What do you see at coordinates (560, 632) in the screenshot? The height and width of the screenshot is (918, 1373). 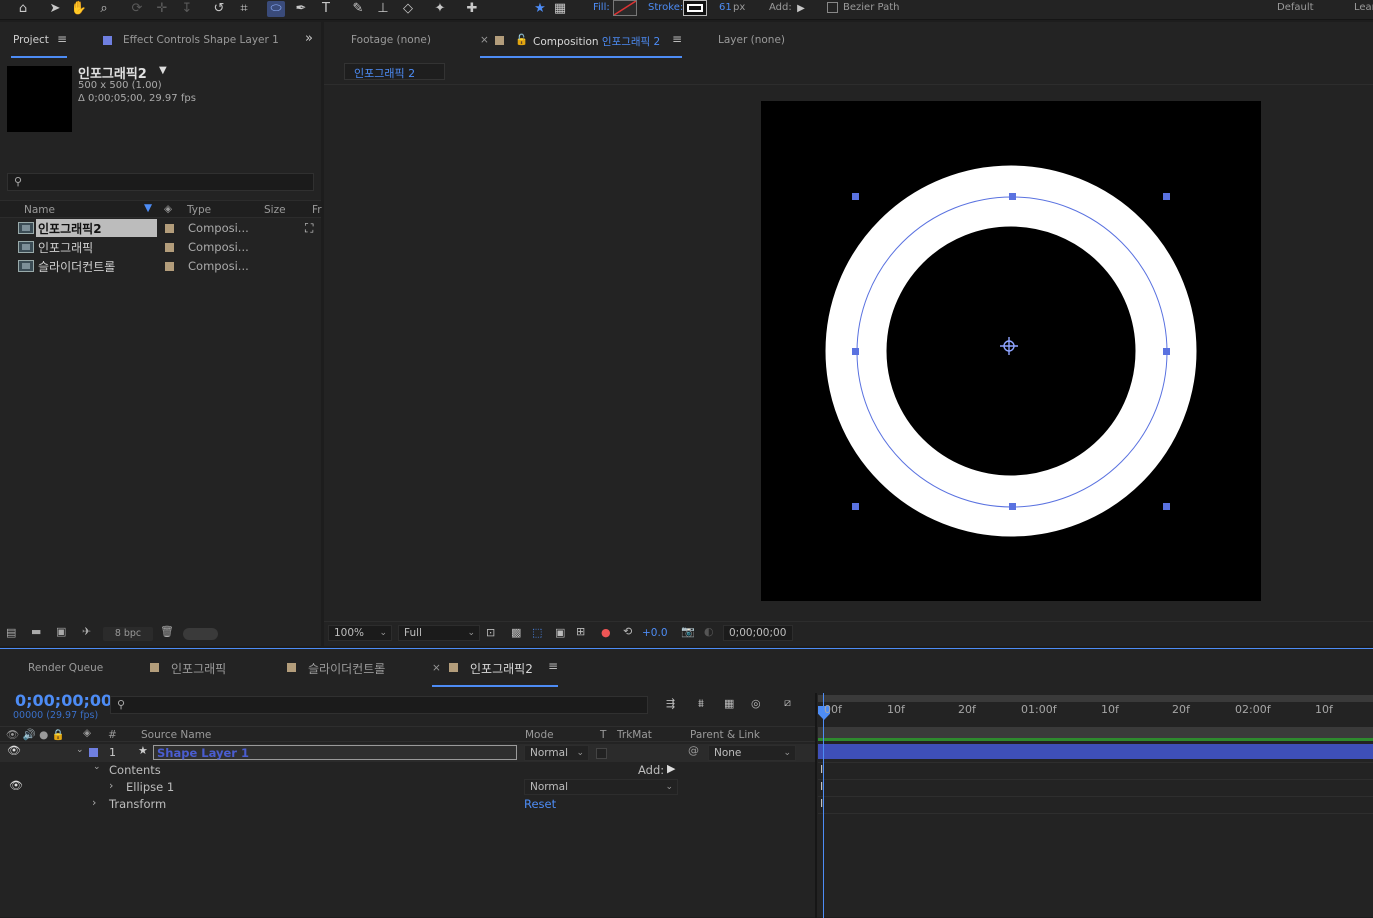 I see `region-of-interest-icon: ▣` at bounding box center [560, 632].